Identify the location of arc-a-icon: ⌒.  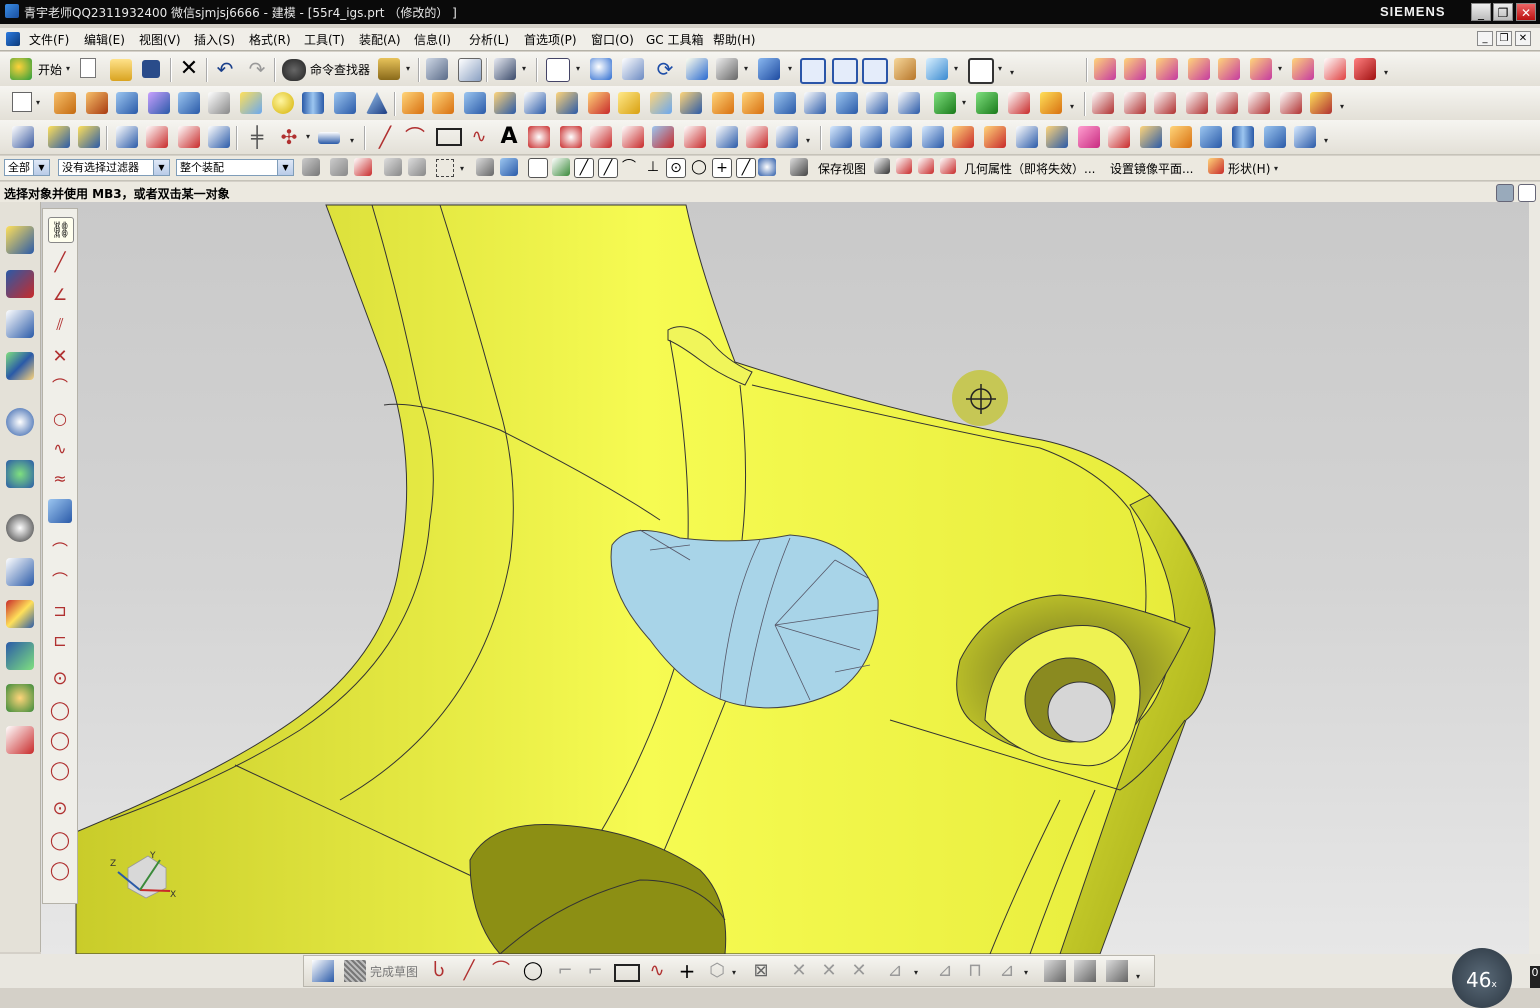
(60, 551).